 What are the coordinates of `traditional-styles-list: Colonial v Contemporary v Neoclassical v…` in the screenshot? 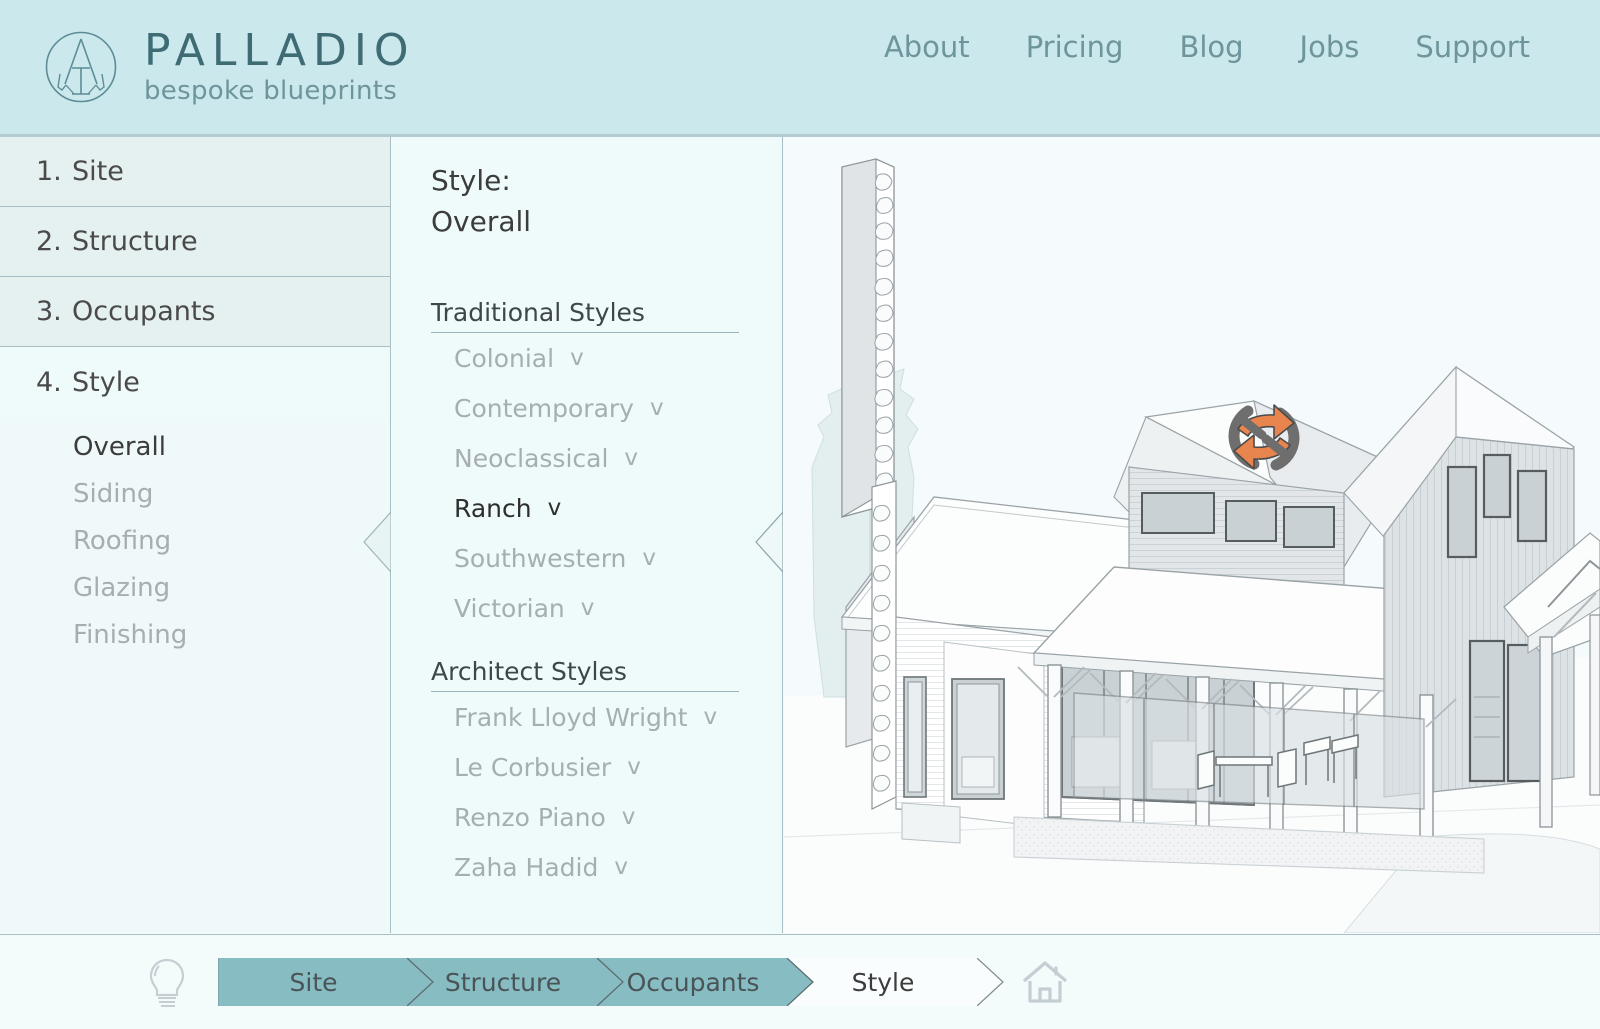 It's located at (587, 483).